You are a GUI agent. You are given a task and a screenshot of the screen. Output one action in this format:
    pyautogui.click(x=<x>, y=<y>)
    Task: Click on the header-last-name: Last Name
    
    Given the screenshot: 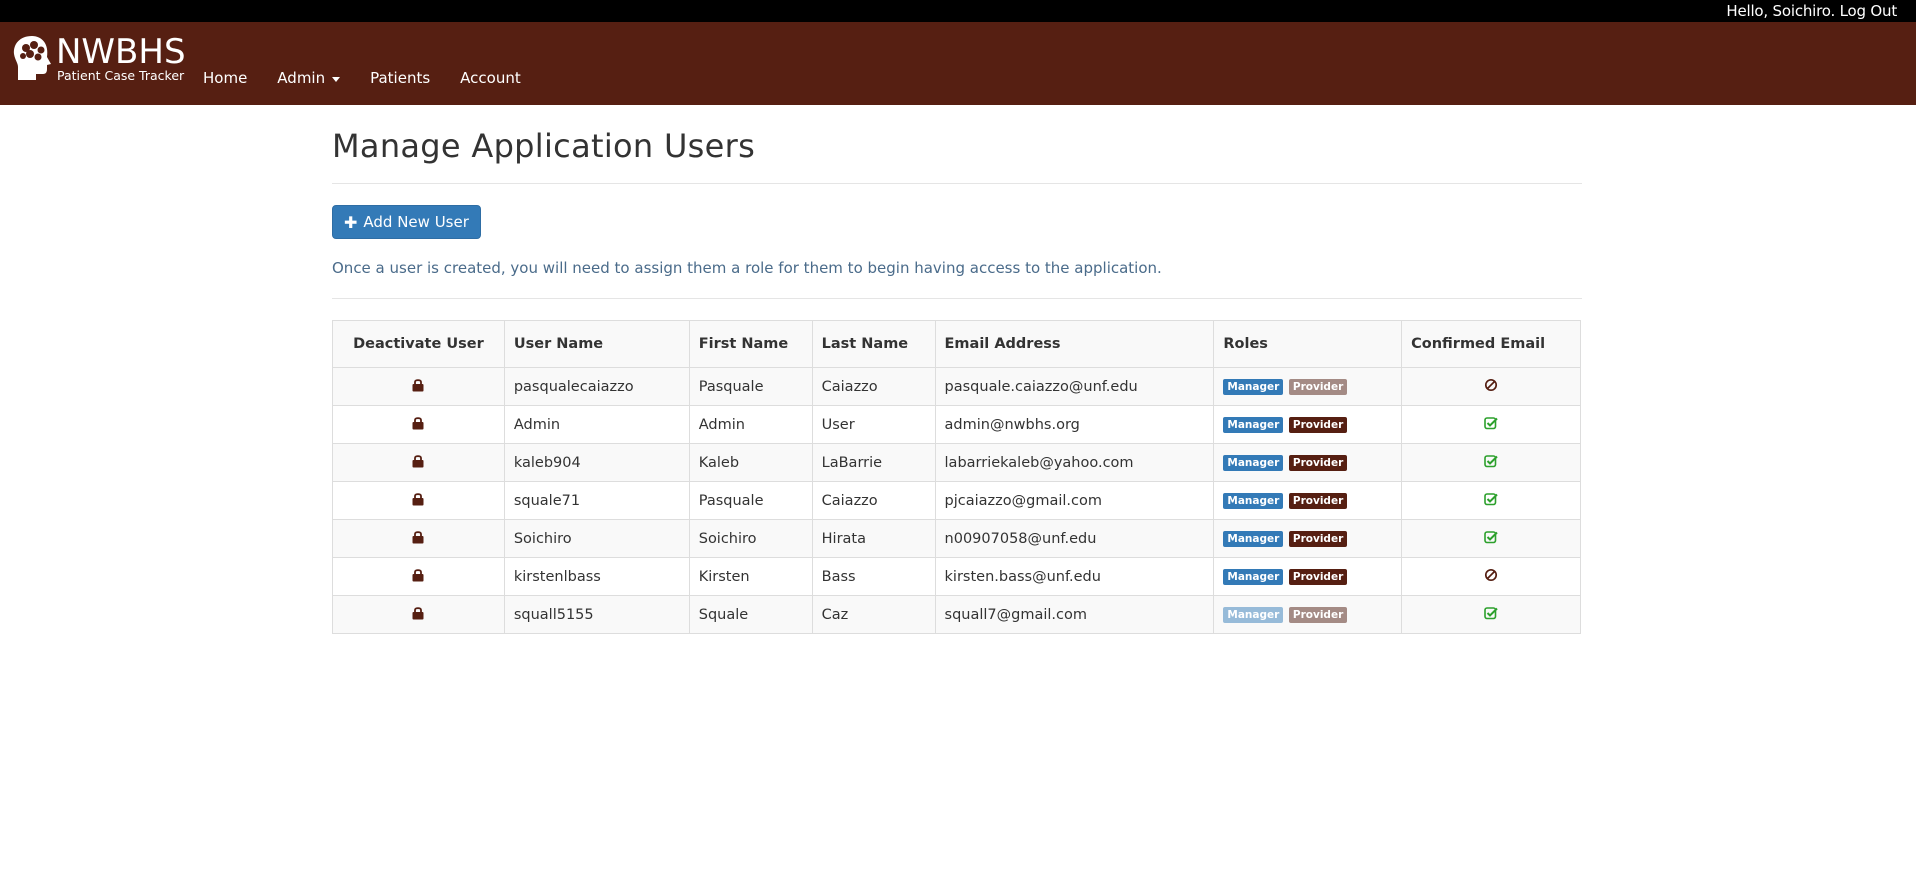 What is the action you would take?
    pyautogui.click(x=873, y=344)
    